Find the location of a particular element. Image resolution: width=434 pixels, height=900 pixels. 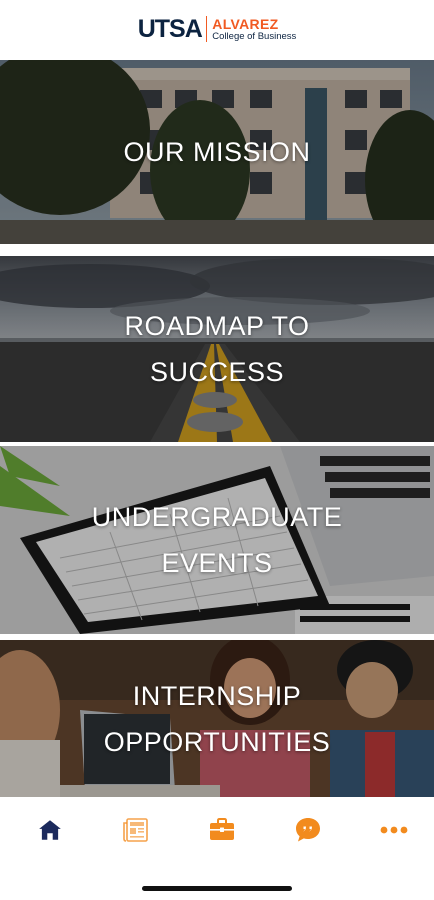

nav-home is located at coordinates (50, 830).